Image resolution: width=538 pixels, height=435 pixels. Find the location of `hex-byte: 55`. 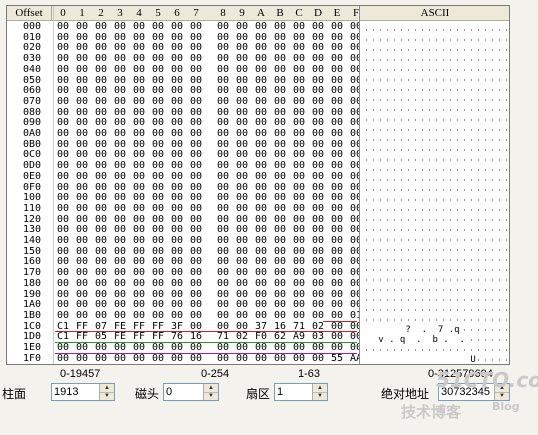

hex-byte: 55 is located at coordinates (337, 358).